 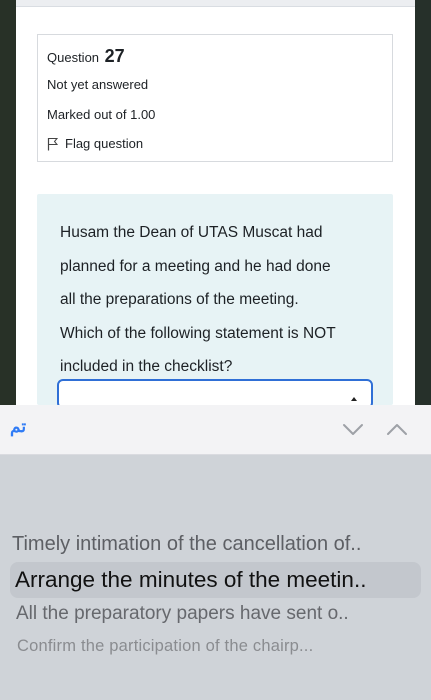 What do you see at coordinates (179, 299) in the screenshot?
I see `question-text-line: all the preparations of the meeting.` at bounding box center [179, 299].